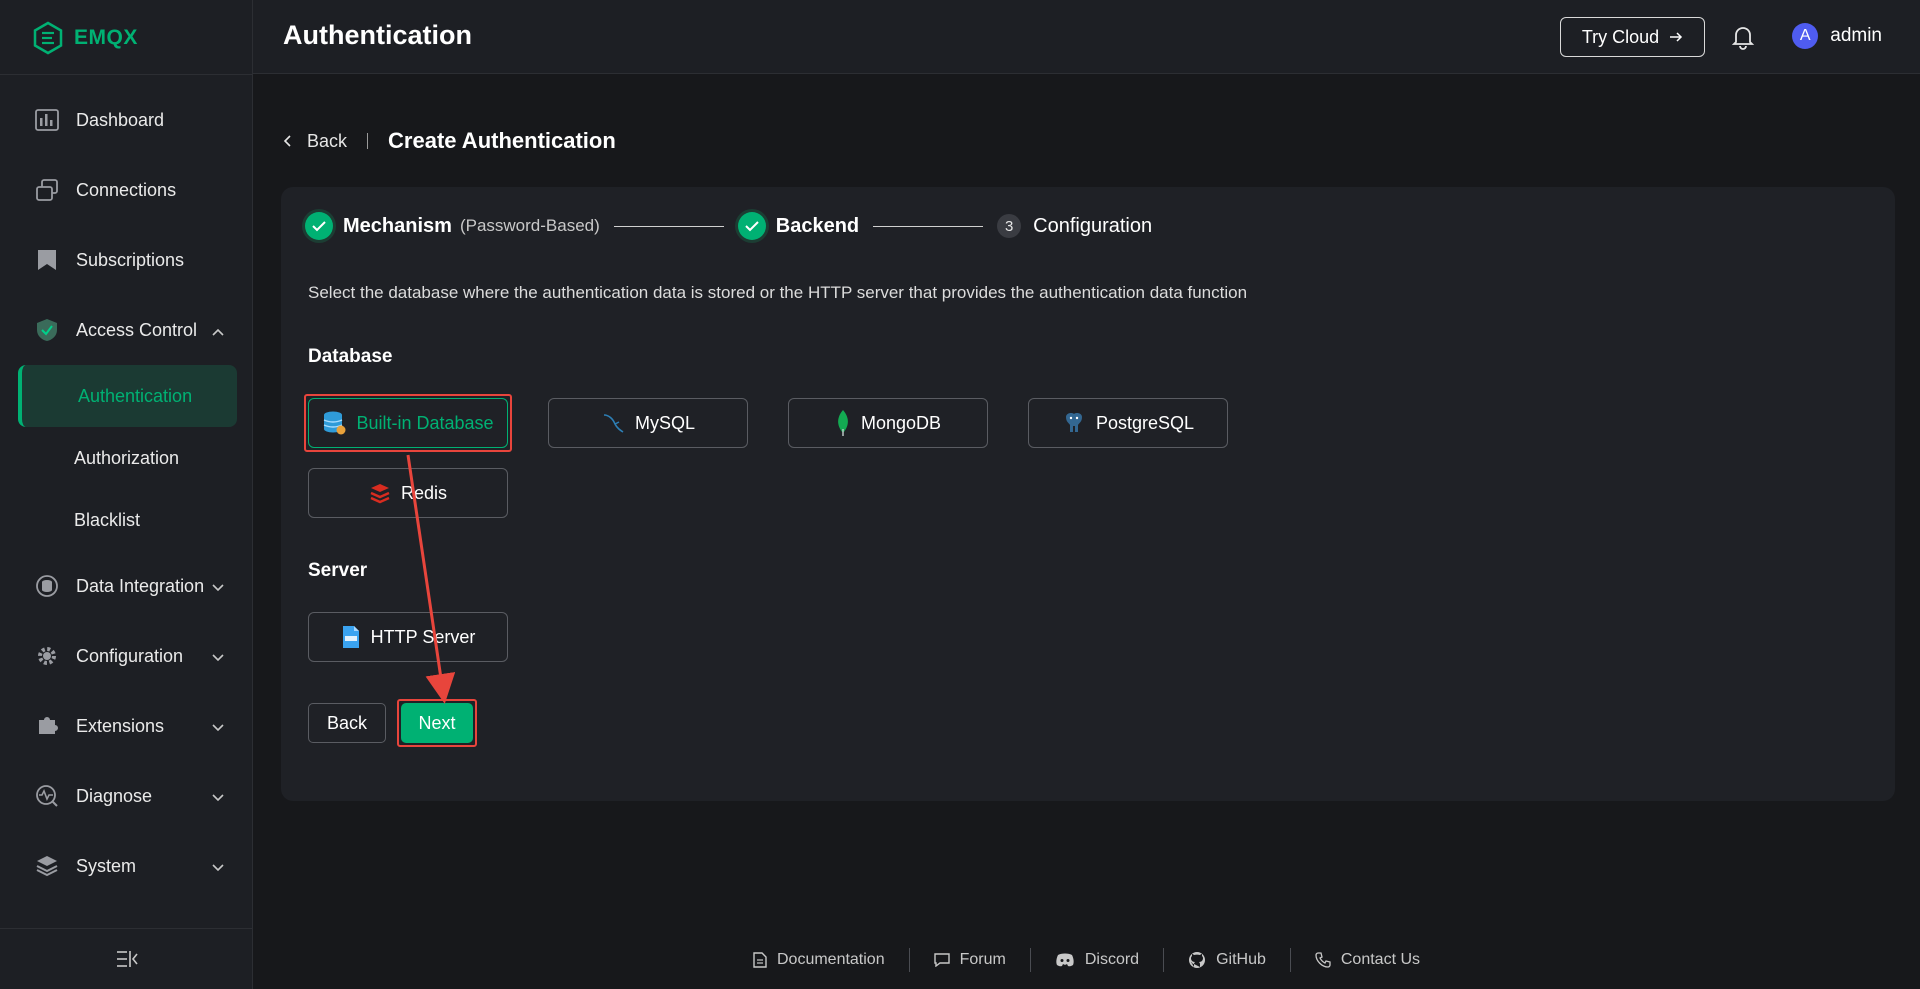 This screenshot has height=989, width=1920. What do you see at coordinates (1837, 36) in the screenshot?
I see `user-menu: A admin` at bounding box center [1837, 36].